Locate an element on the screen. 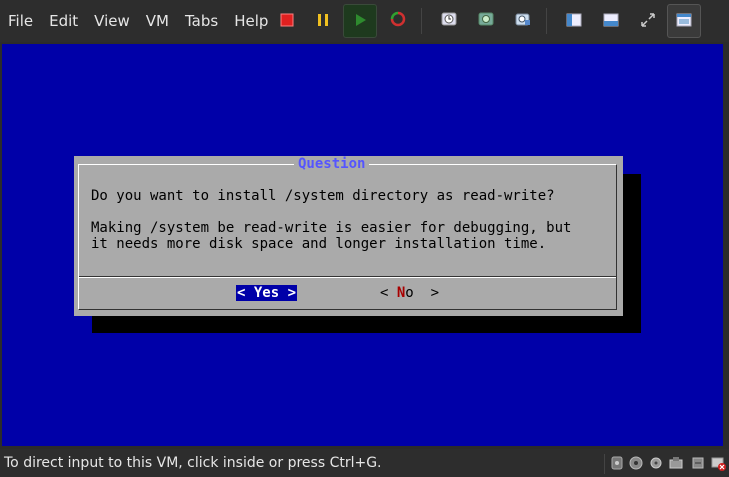 This screenshot has height=477, width=729. console-view-button is located at coordinates (611, 21).